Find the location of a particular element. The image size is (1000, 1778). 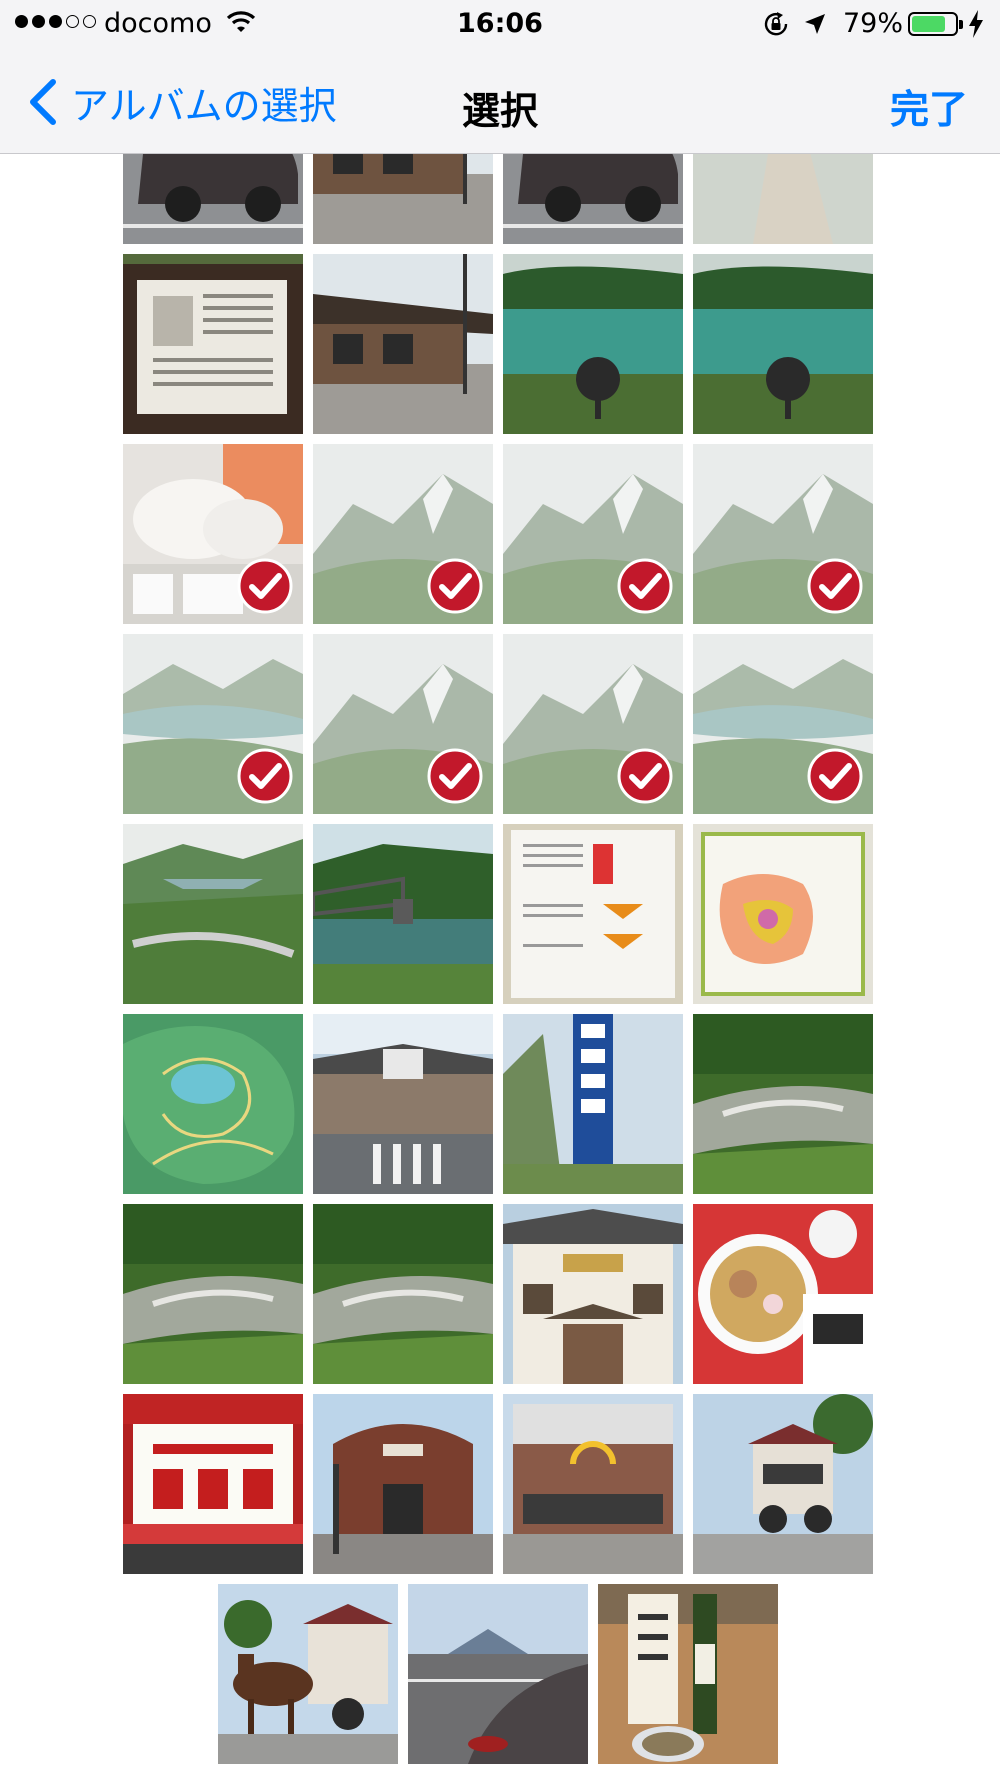

battery-icon is located at coordinates (933, 24).